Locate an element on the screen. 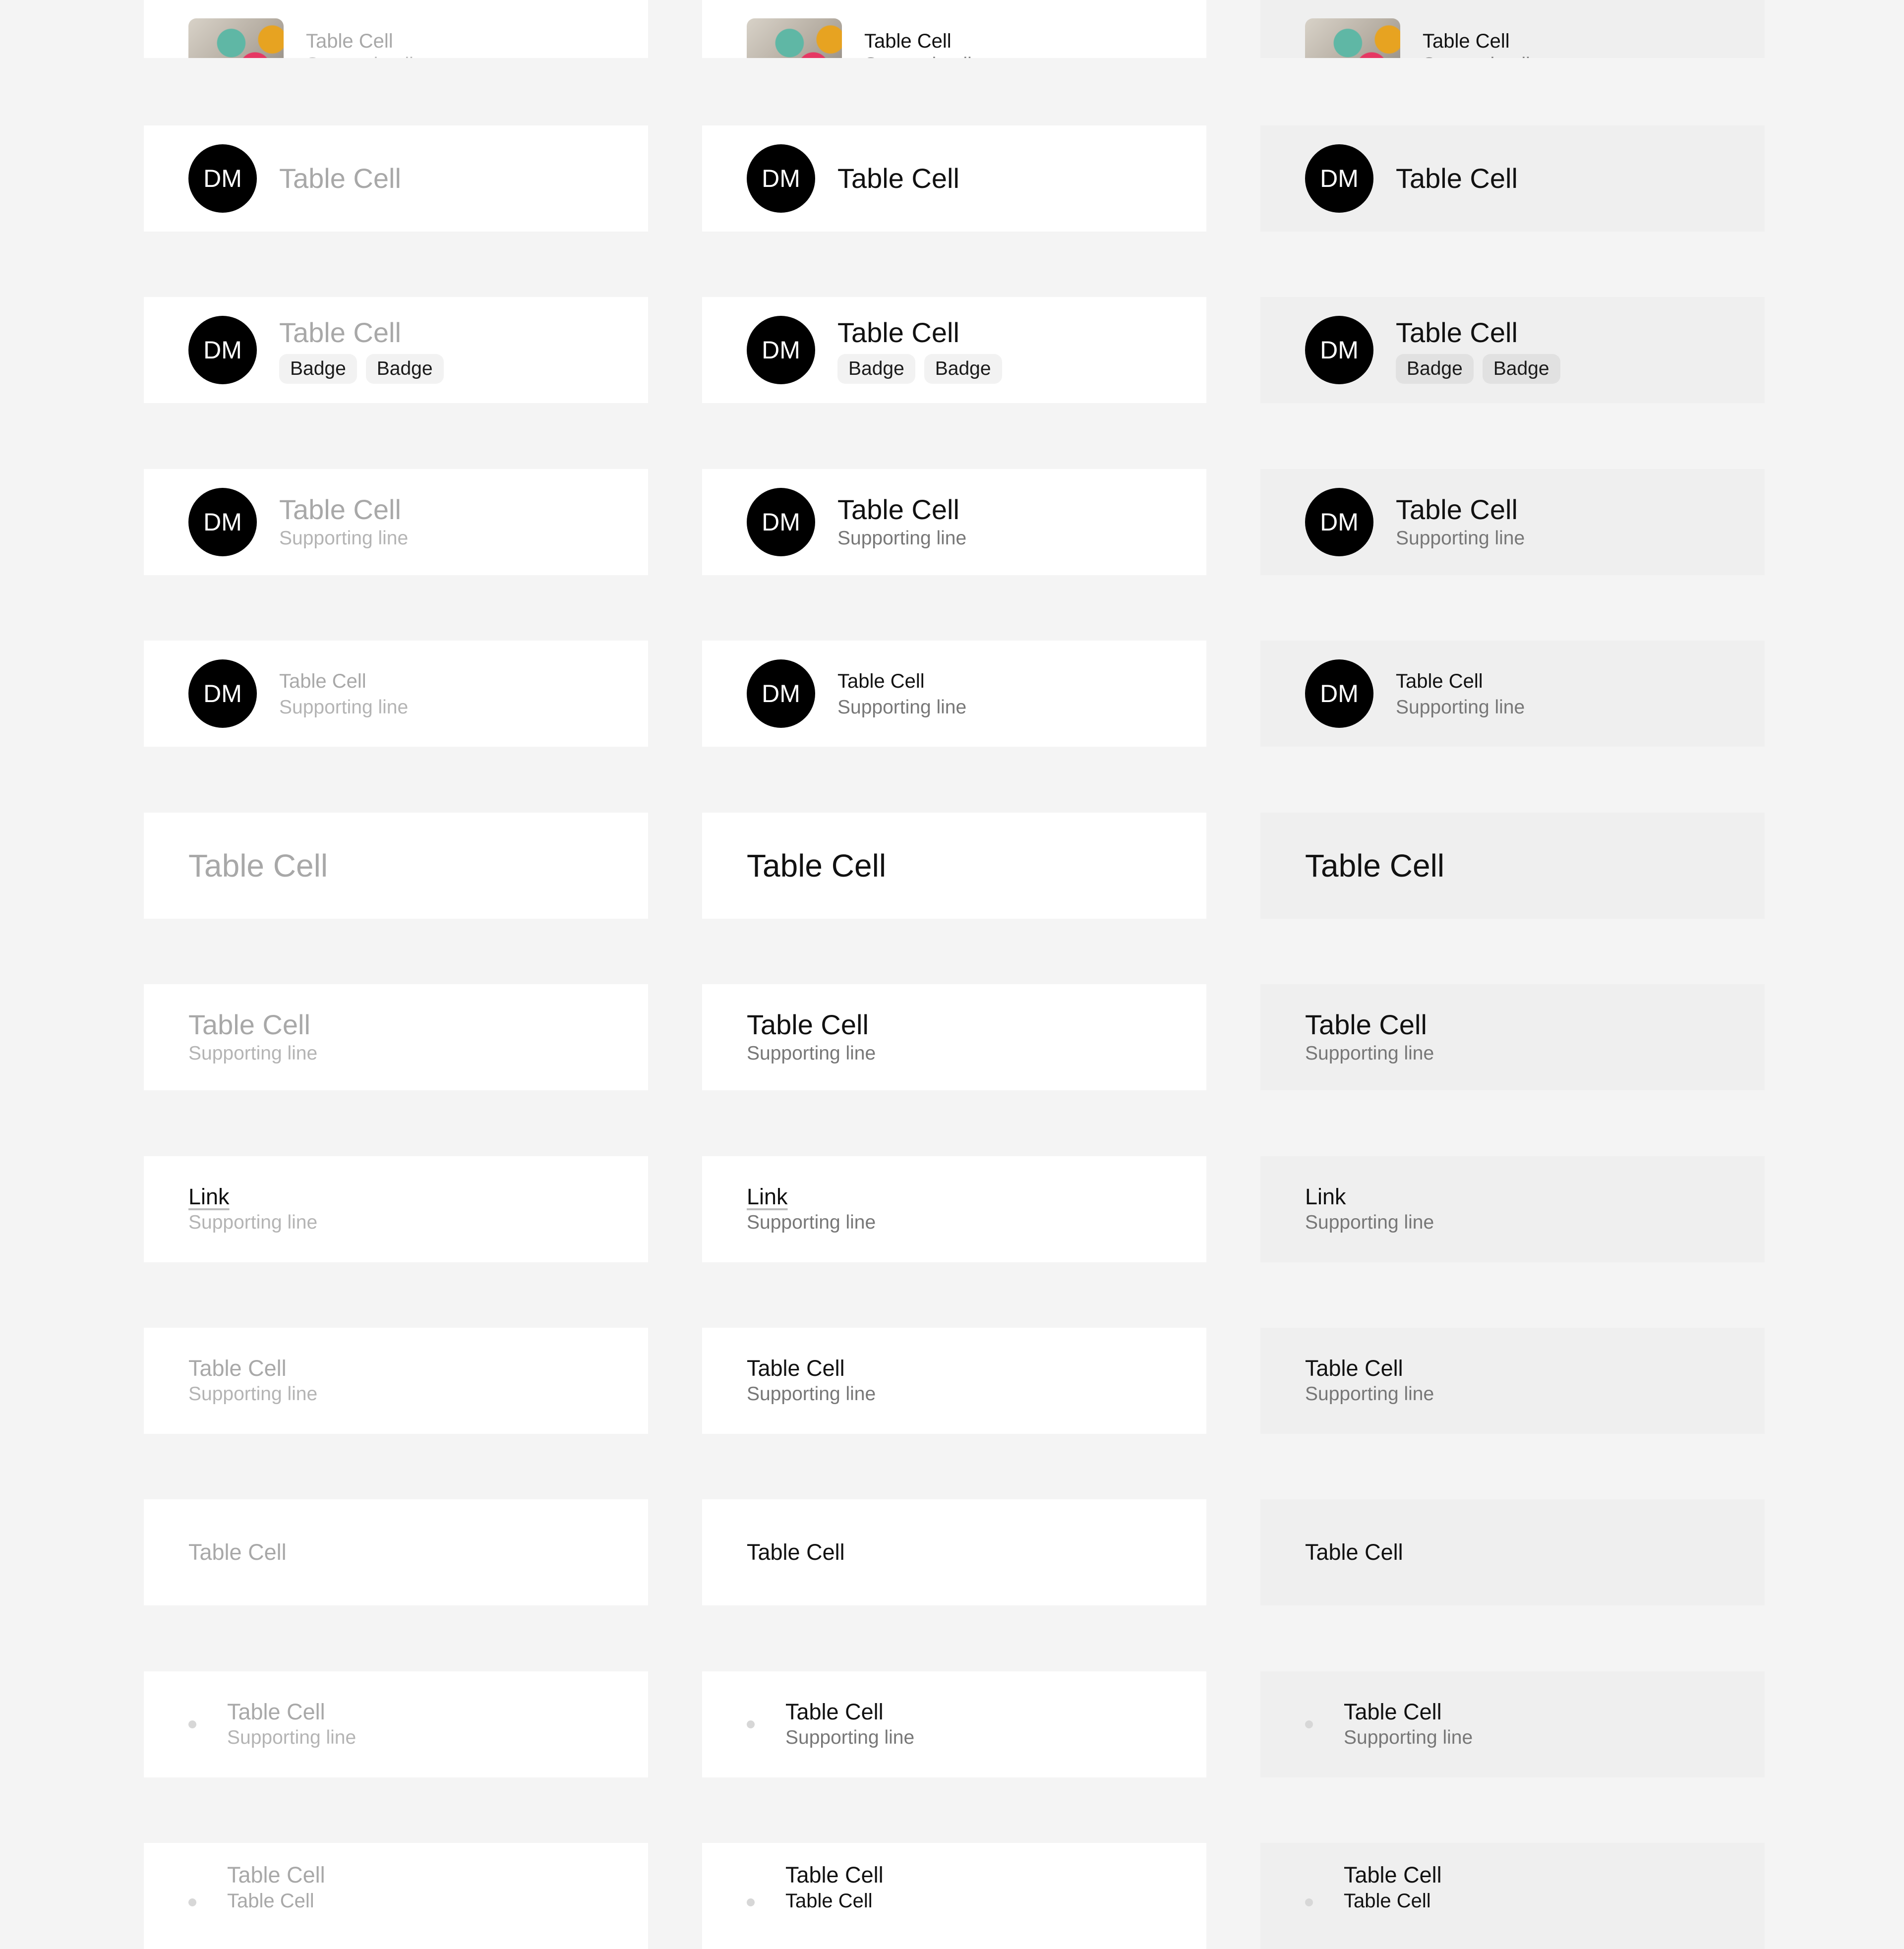  table-cell-link-disabled: Link Supporting line is located at coordinates (396, 1209).